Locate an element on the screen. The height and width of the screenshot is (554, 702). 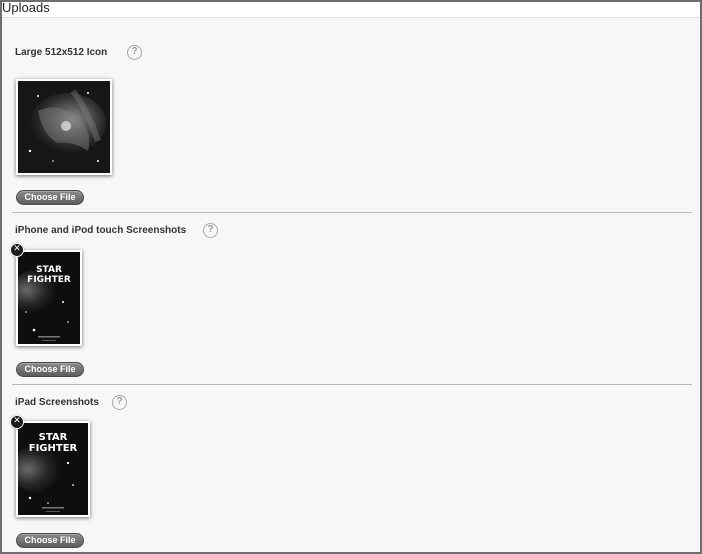
large-icon-thumbnail is located at coordinates (64, 127).